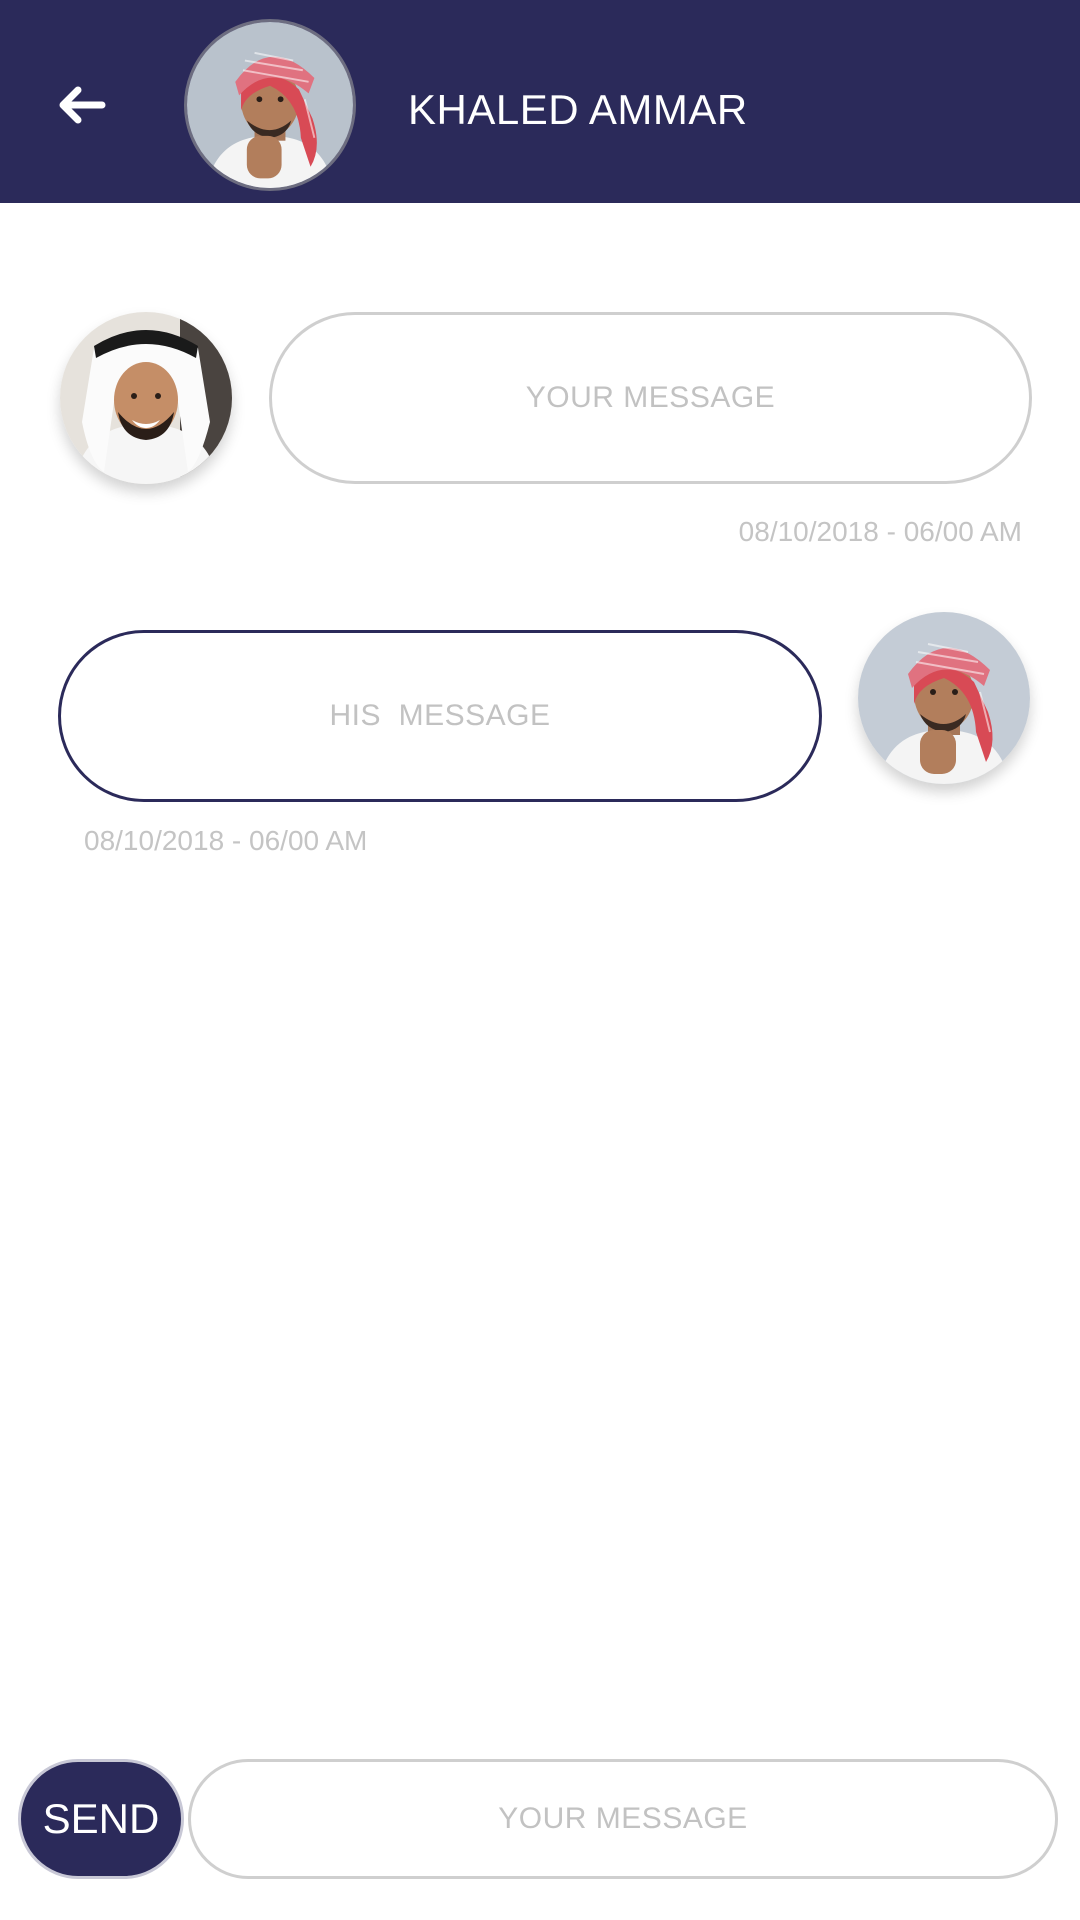 This screenshot has width=1080, height=1920. I want to click on send-button: SEND, so click(101, 1819).